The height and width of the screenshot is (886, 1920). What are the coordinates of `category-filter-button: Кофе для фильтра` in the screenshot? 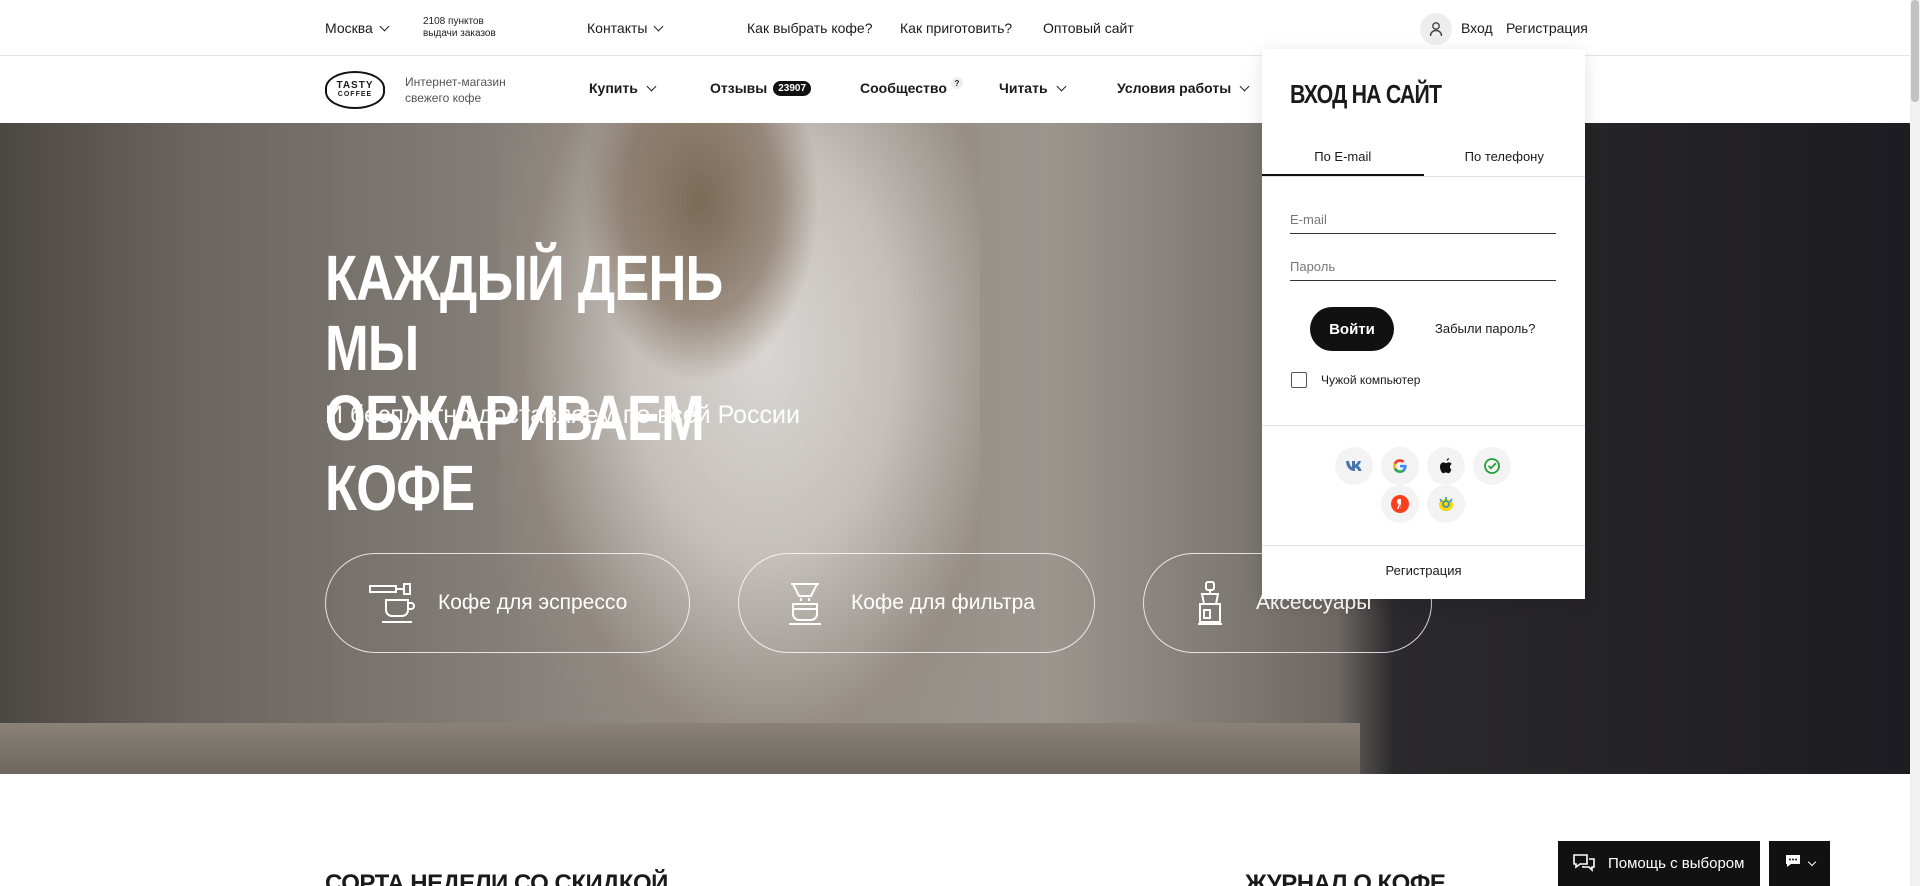 It's located at (916, 603).